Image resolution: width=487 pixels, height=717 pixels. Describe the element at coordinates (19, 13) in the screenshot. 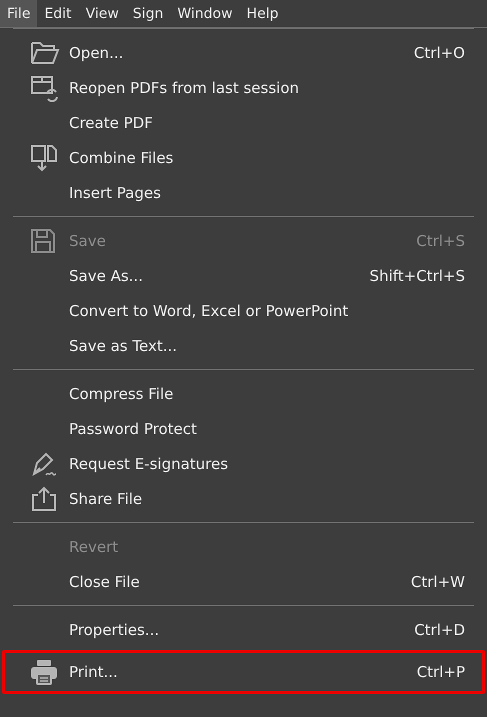

I see `menu-bar-item: File` at that location.